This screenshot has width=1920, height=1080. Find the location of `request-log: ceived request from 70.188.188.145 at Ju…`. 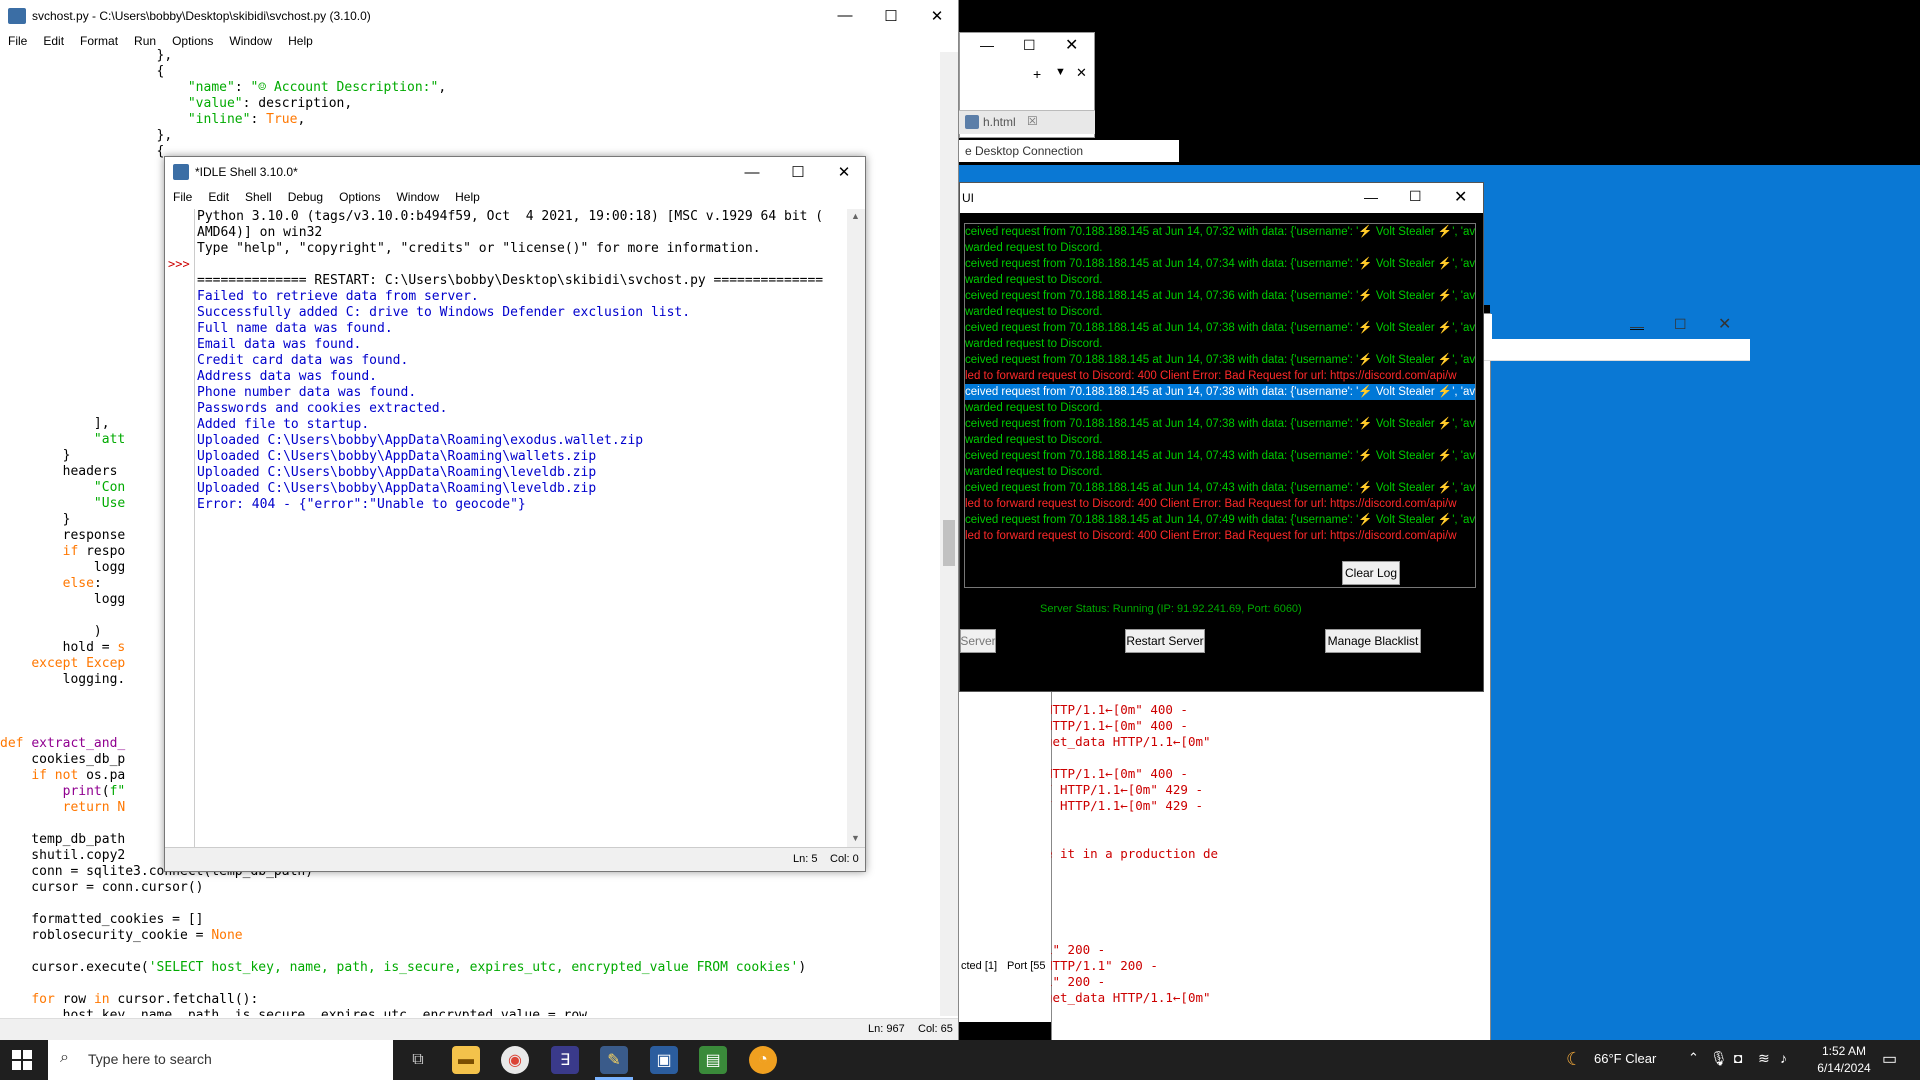

request-log: ceived request from 70.188.188.145 at Ju… is located at coordinates (1220, 405).